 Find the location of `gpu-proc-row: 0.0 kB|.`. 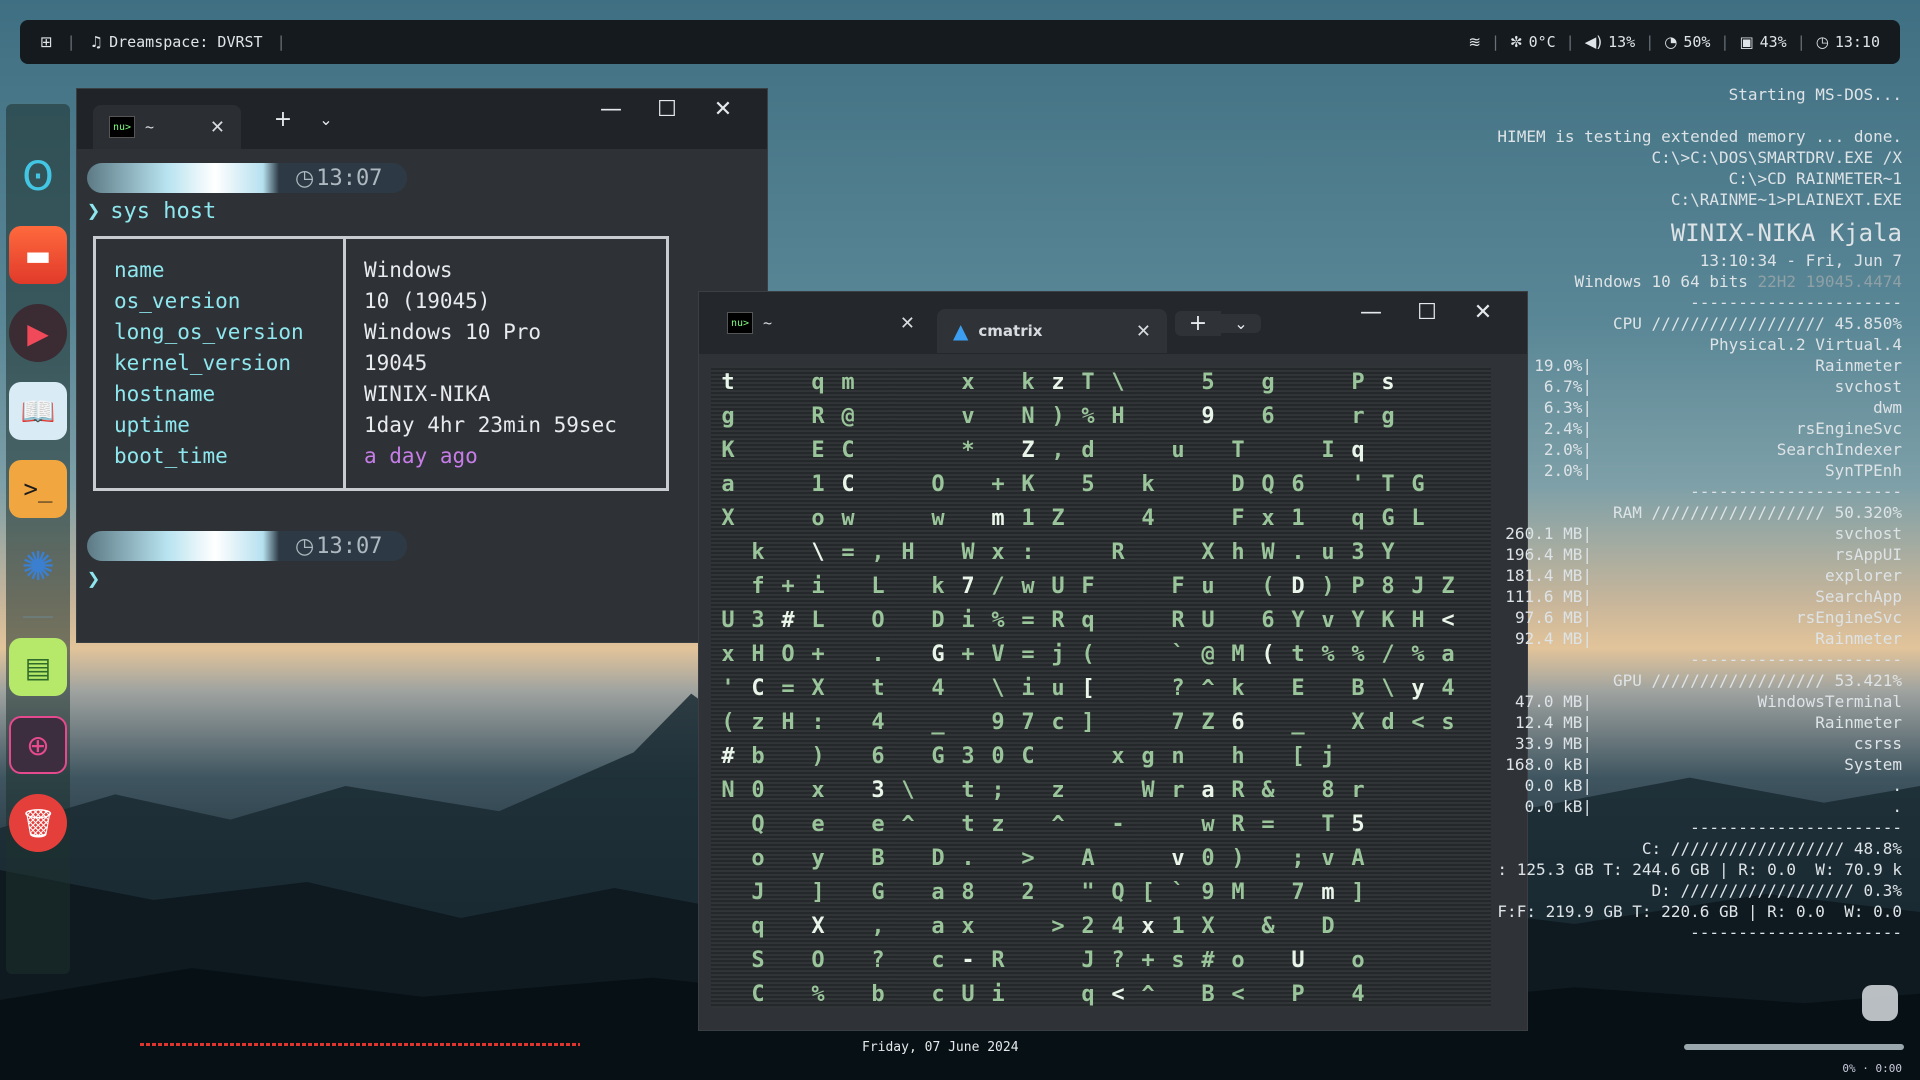

gpu-proc-row: 0.0 kB|. is located at coordinates (1713, 785).